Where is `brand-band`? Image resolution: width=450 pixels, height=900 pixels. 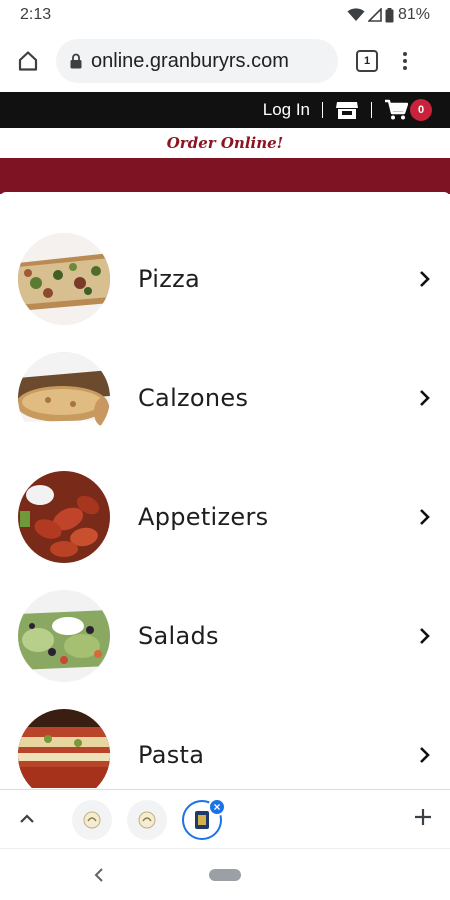 brand-band is located at coordinates (225, 176).